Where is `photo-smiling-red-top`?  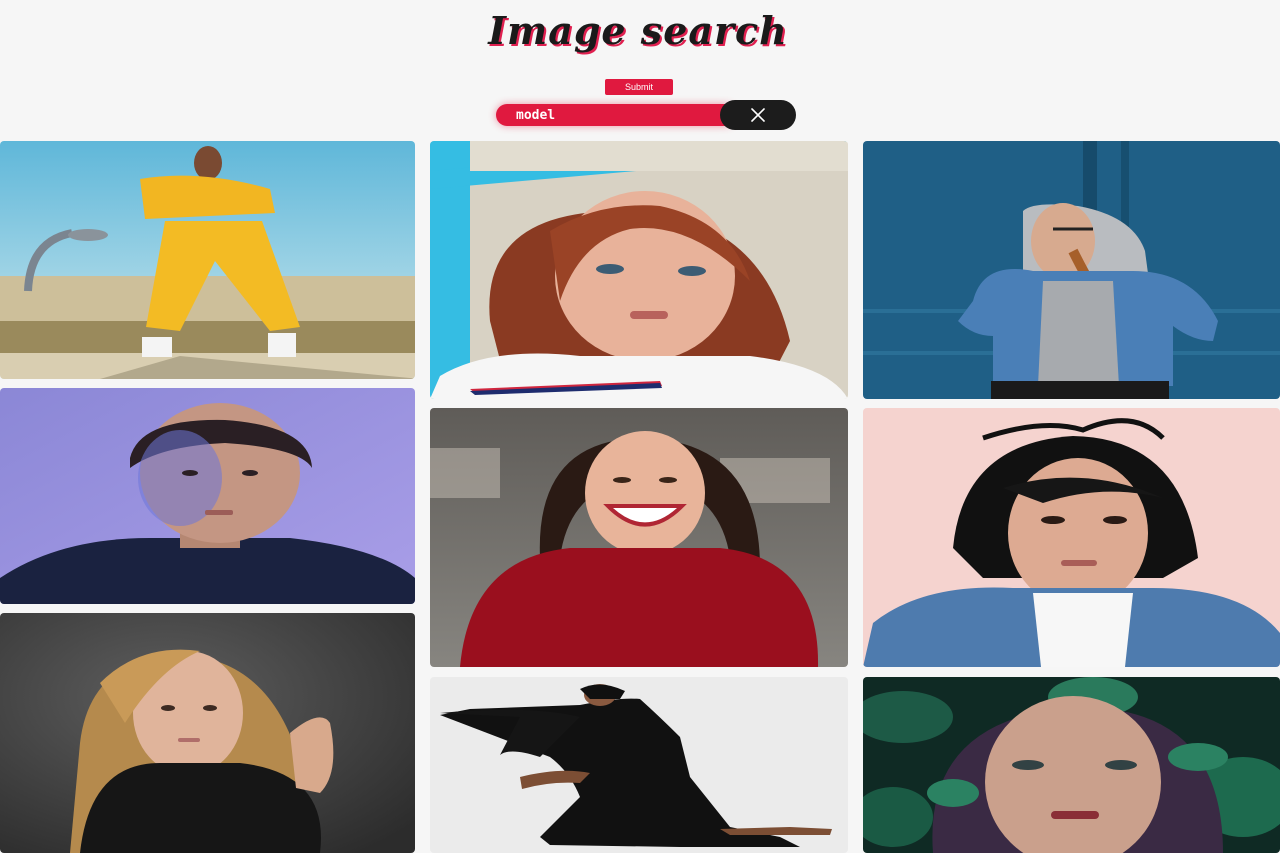 photo-smiling-red-top is located at coordinates (639, 537).